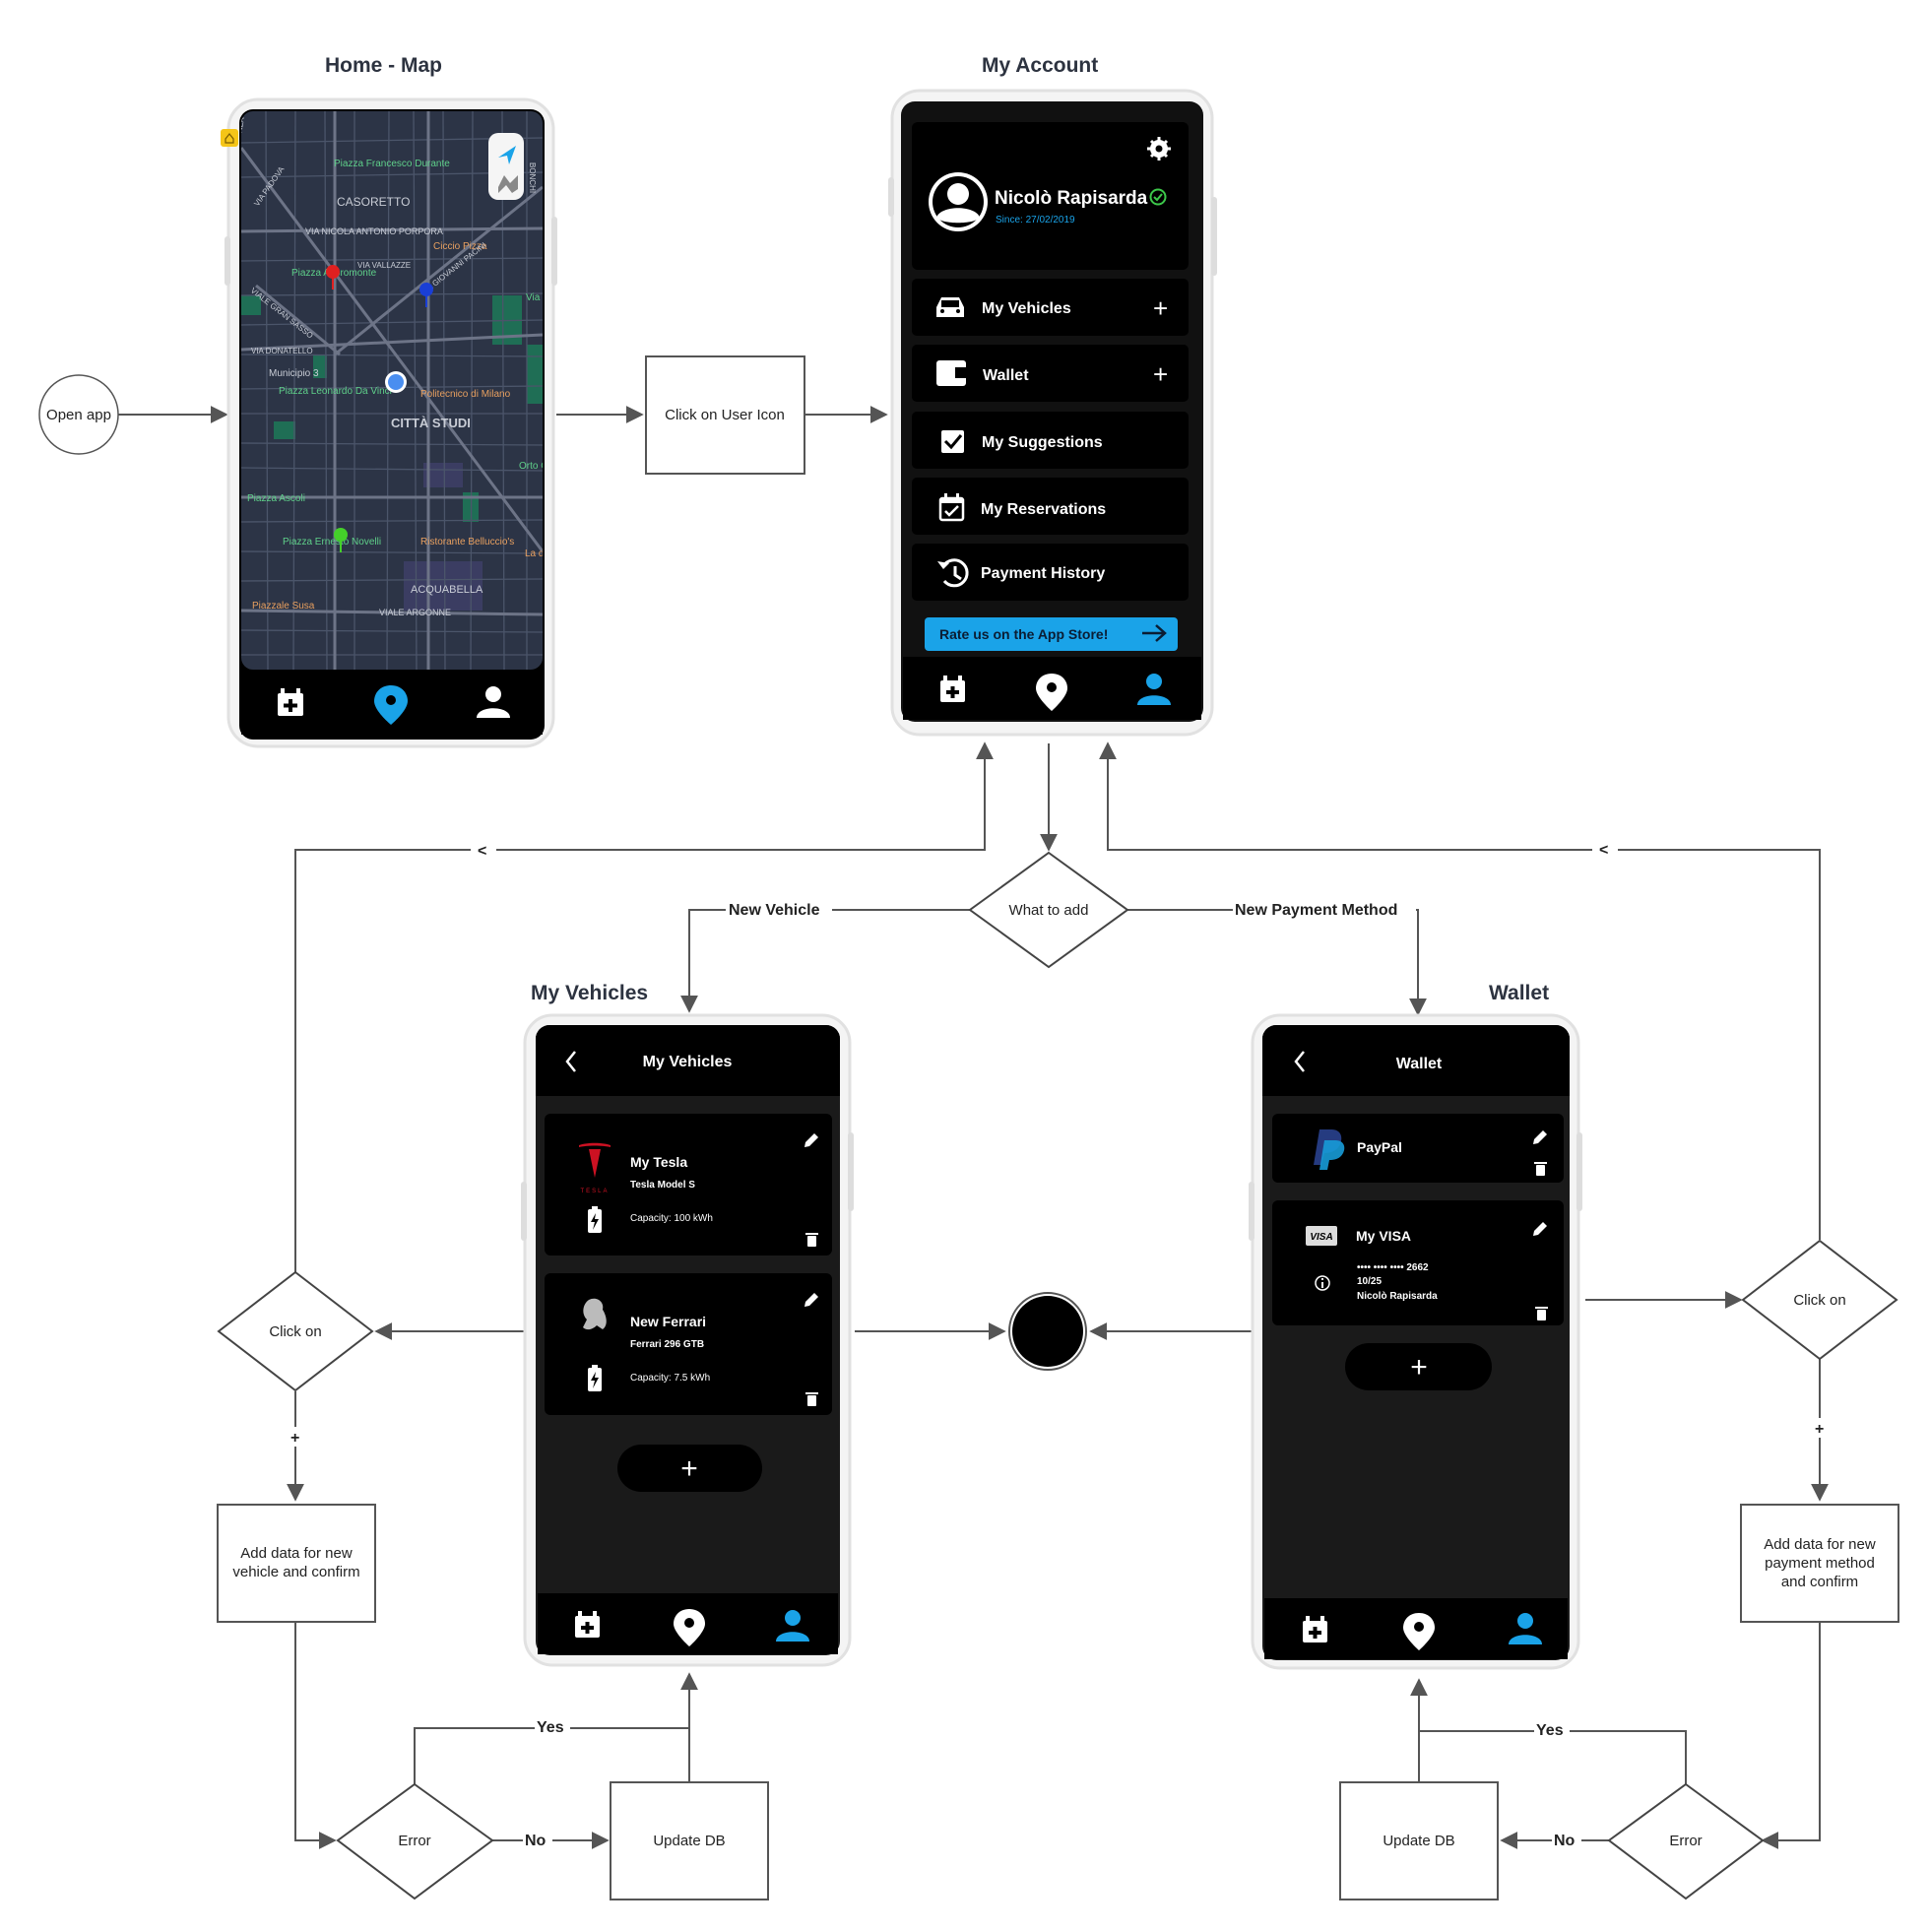  What do you see at coordinates (952, 441) in the screenshot?
I see `checkbox-icon` at bounding box center [952, 441].